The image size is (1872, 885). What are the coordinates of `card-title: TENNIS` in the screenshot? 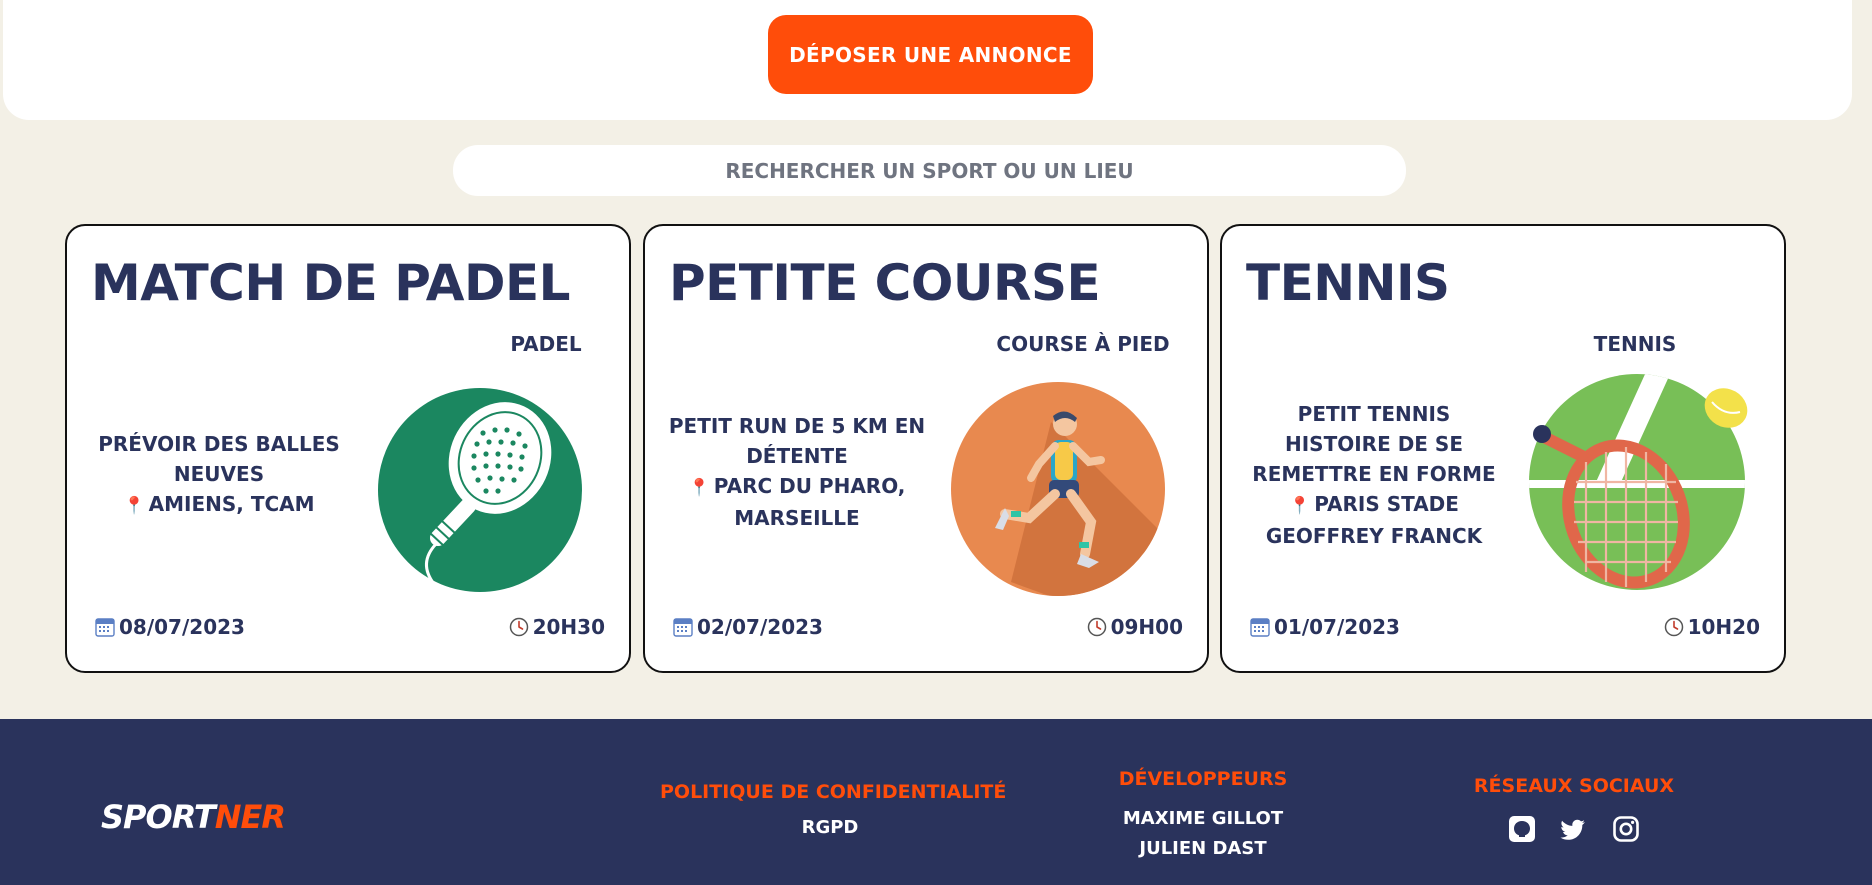 It's located at (1348, 283).